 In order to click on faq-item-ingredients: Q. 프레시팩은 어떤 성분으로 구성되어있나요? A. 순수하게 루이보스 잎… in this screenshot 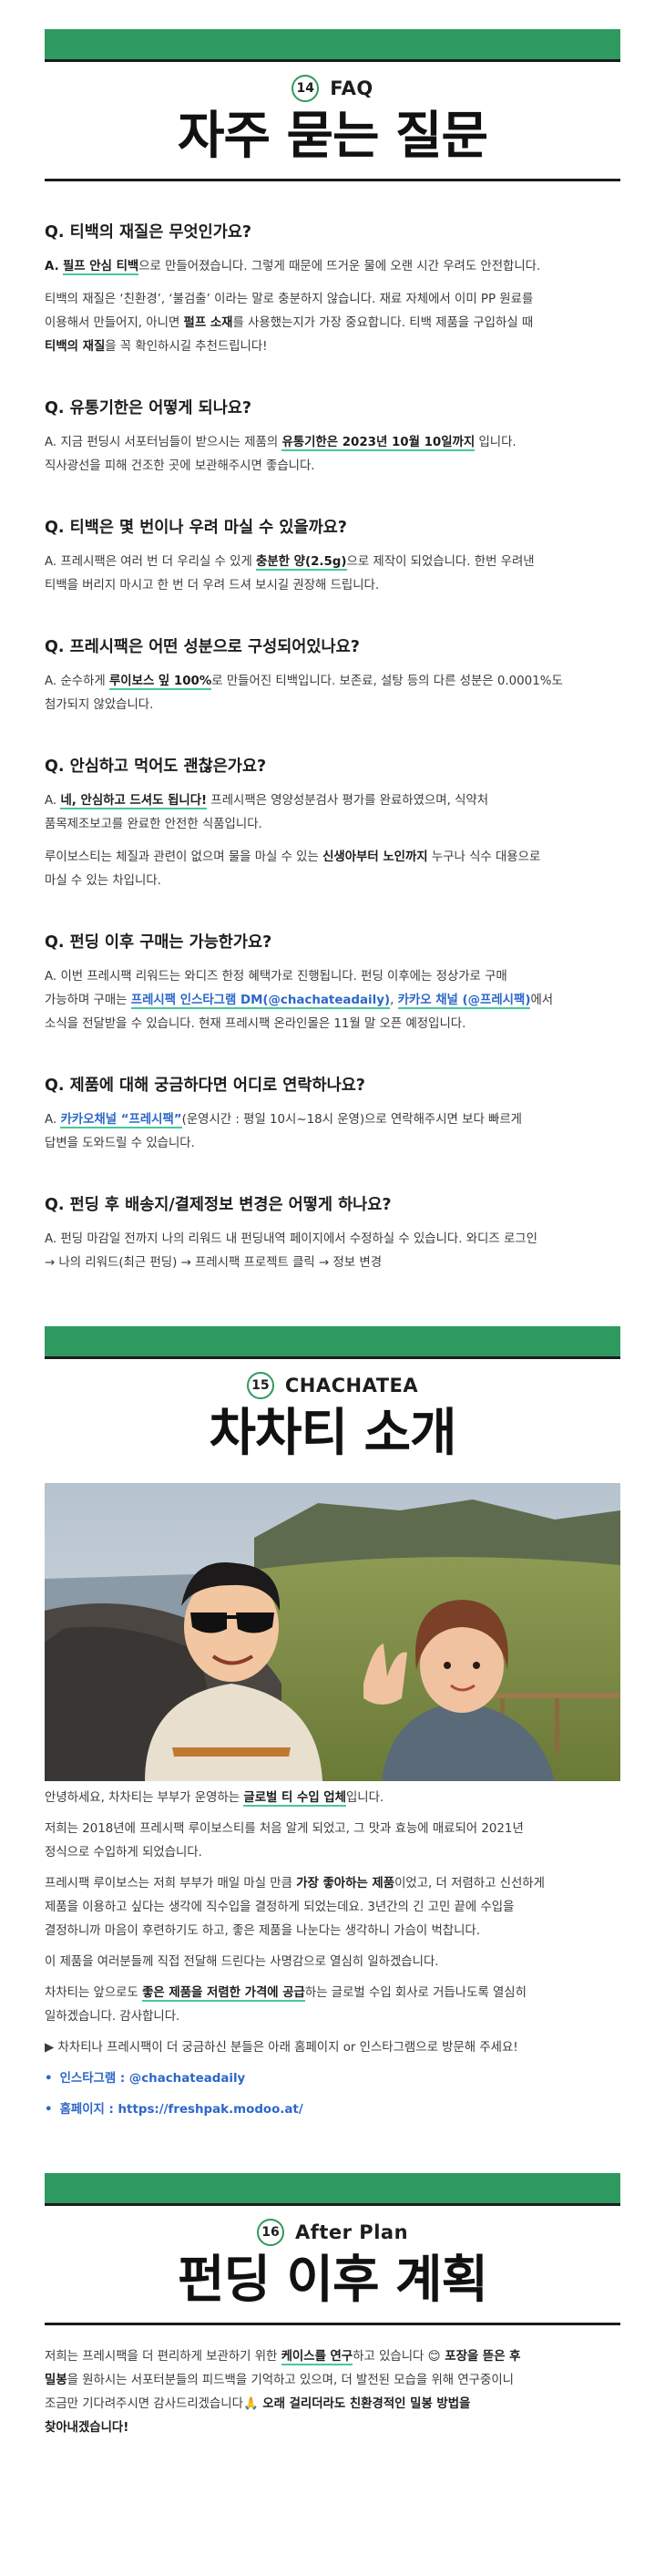, I will do `click(332, 675)`.